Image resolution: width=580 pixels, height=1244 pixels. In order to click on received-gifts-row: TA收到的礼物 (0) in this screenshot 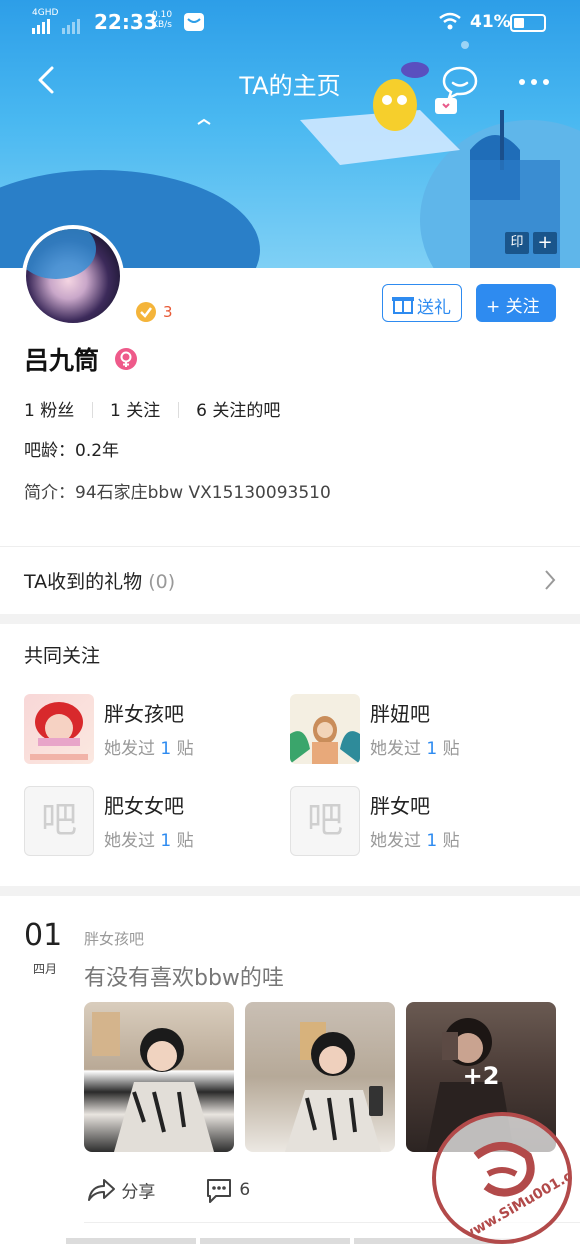, I will do `click(290, 580)`.